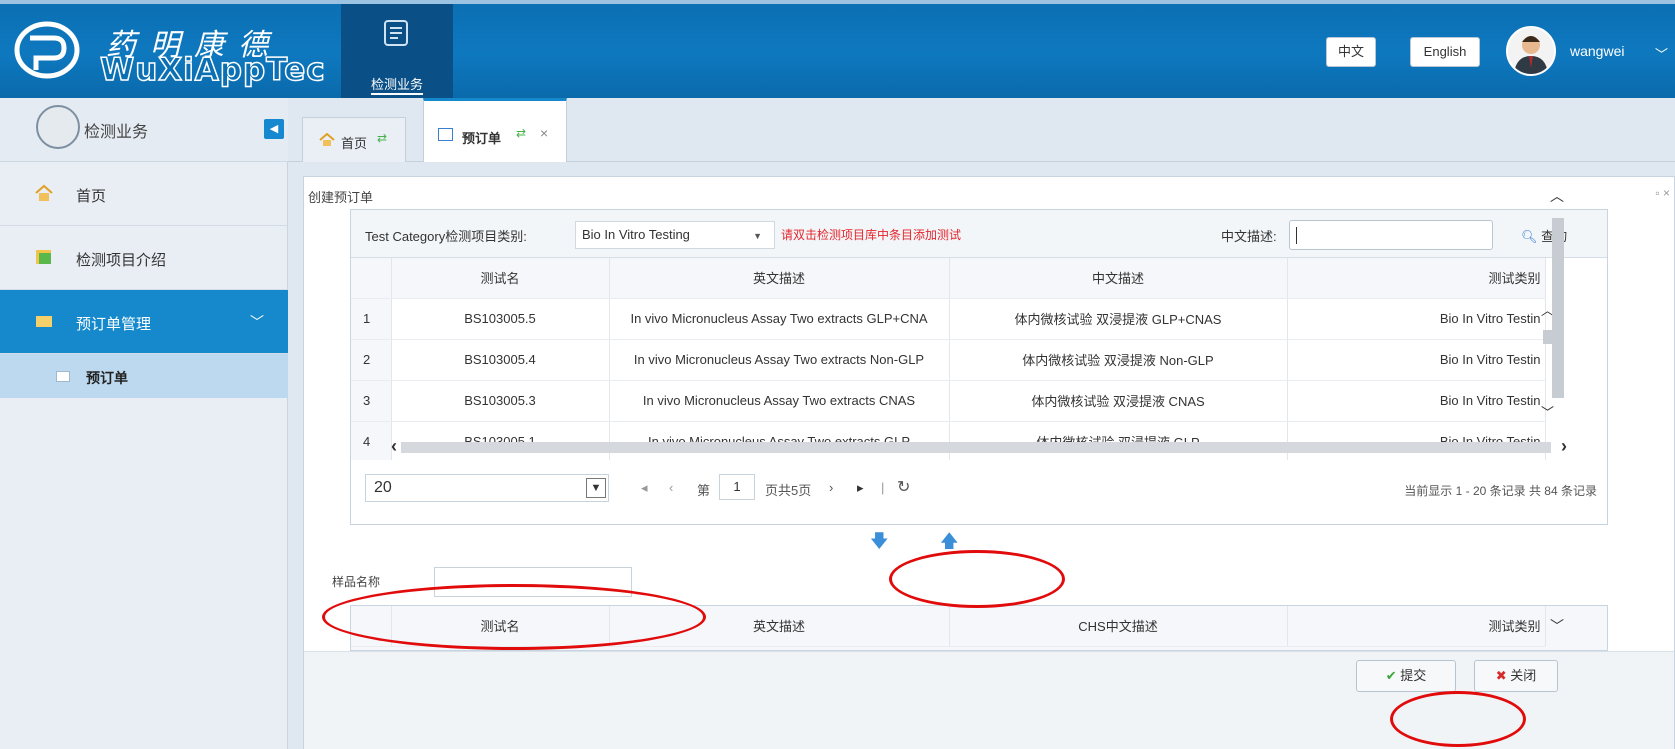 This screenshot has height=749, width=1675. Describe the element at coordinates (1118, 360) in the screenshot. I see `cell-chinese-desc: 体内微核试验 双浸提液 Non-GLP` at that location.